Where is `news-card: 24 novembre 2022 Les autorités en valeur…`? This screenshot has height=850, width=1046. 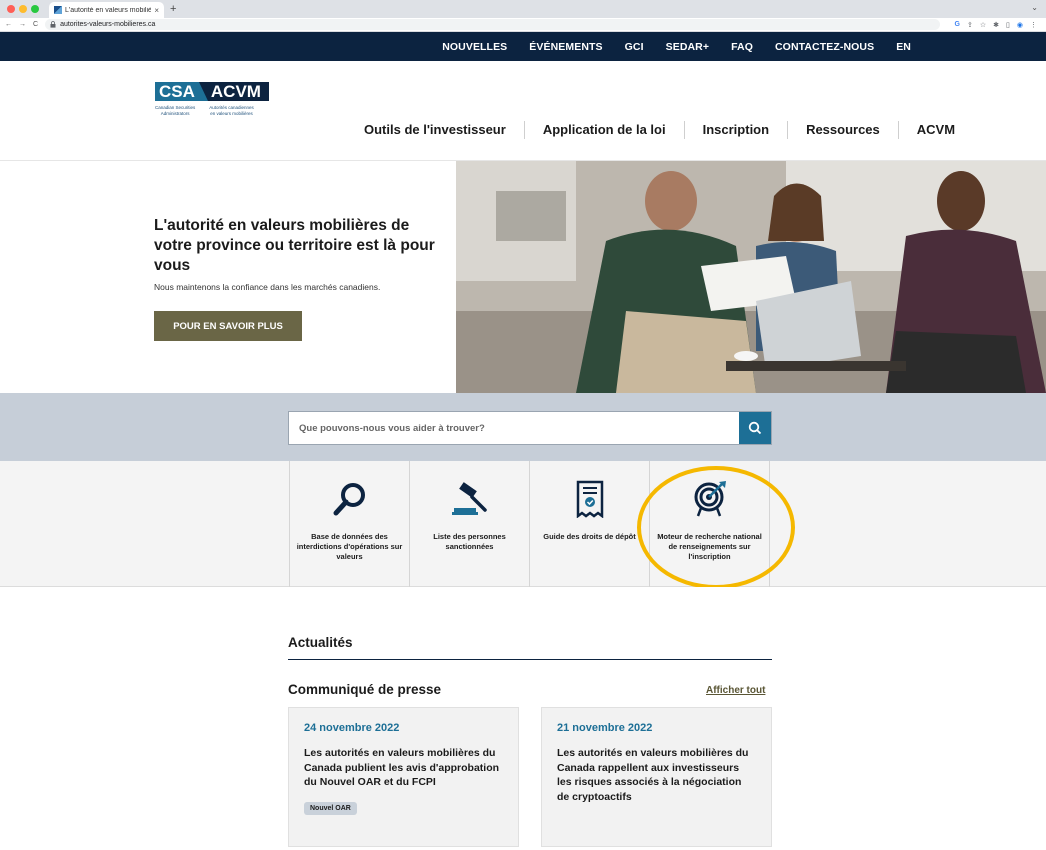
news-card: 24 novembre 2022 Les autorités en valeur… is located at coordinates (403, 777).